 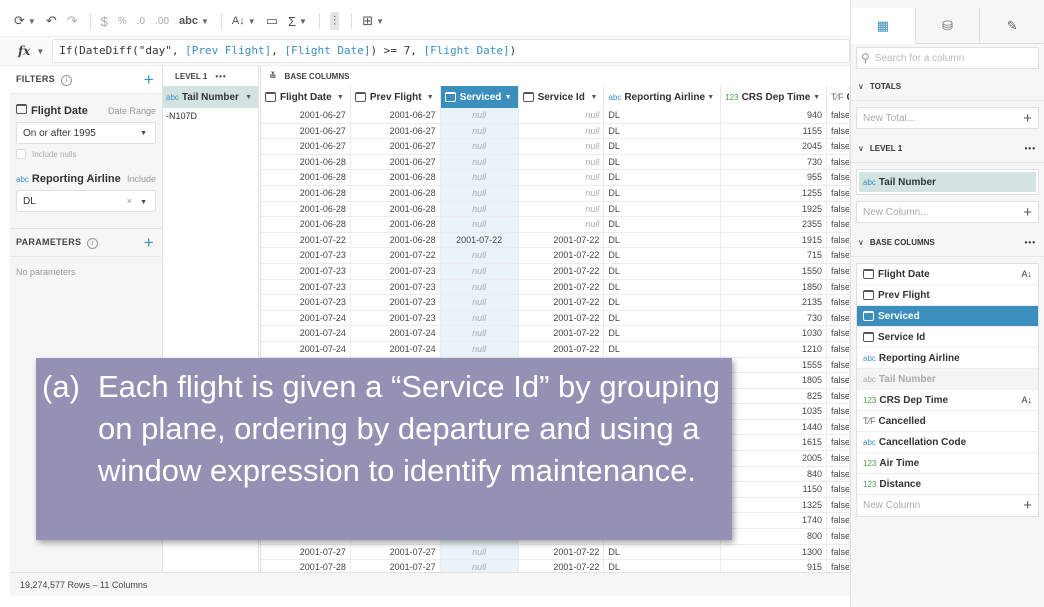 What do you see at coordinates (774, 240) in the screenshot?
I see `table-cell: 1915` at bounding box center [774, 240].